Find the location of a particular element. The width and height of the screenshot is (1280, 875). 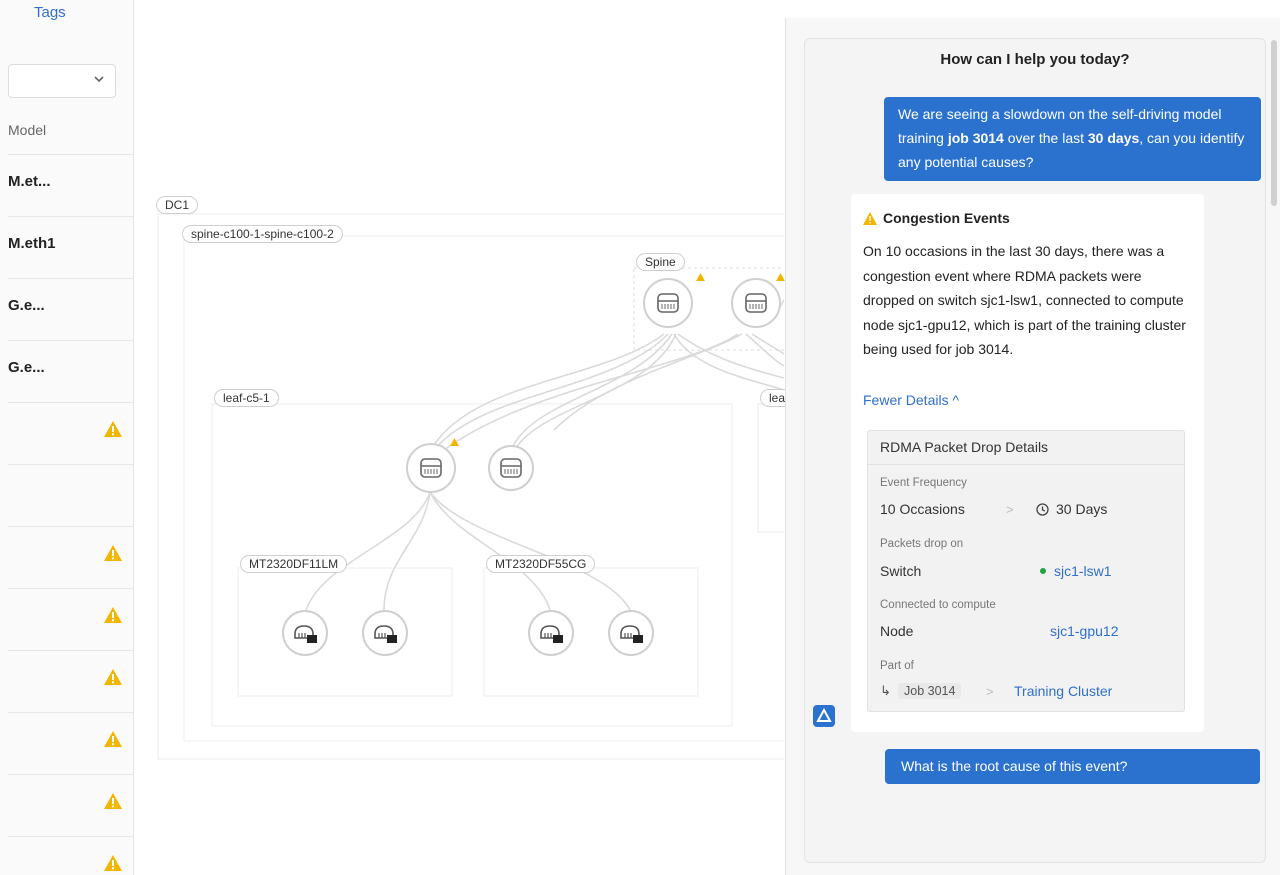

user-message: What is the root cause of this event? is located at coordinates (1072, 766).